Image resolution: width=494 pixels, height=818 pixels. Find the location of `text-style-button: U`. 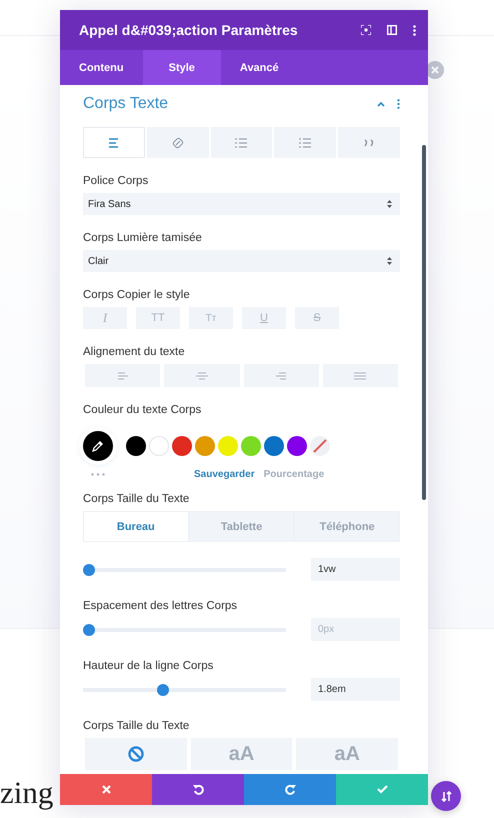

text-style-button: U is located at coordinates (264, 318).